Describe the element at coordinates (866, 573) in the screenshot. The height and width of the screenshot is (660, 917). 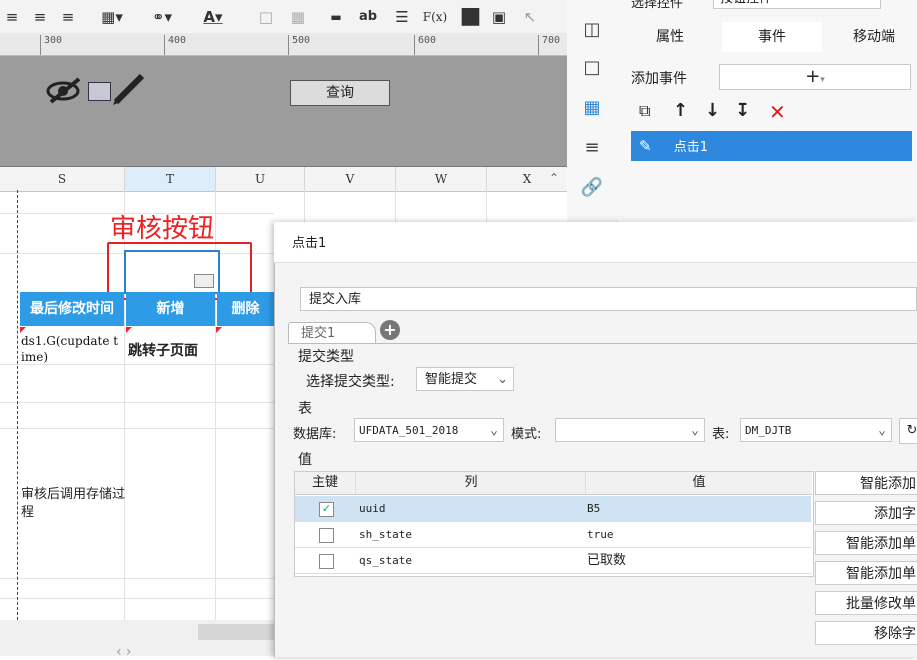
I see `smart-add-cell-button-2: 智能添加单` at that location.